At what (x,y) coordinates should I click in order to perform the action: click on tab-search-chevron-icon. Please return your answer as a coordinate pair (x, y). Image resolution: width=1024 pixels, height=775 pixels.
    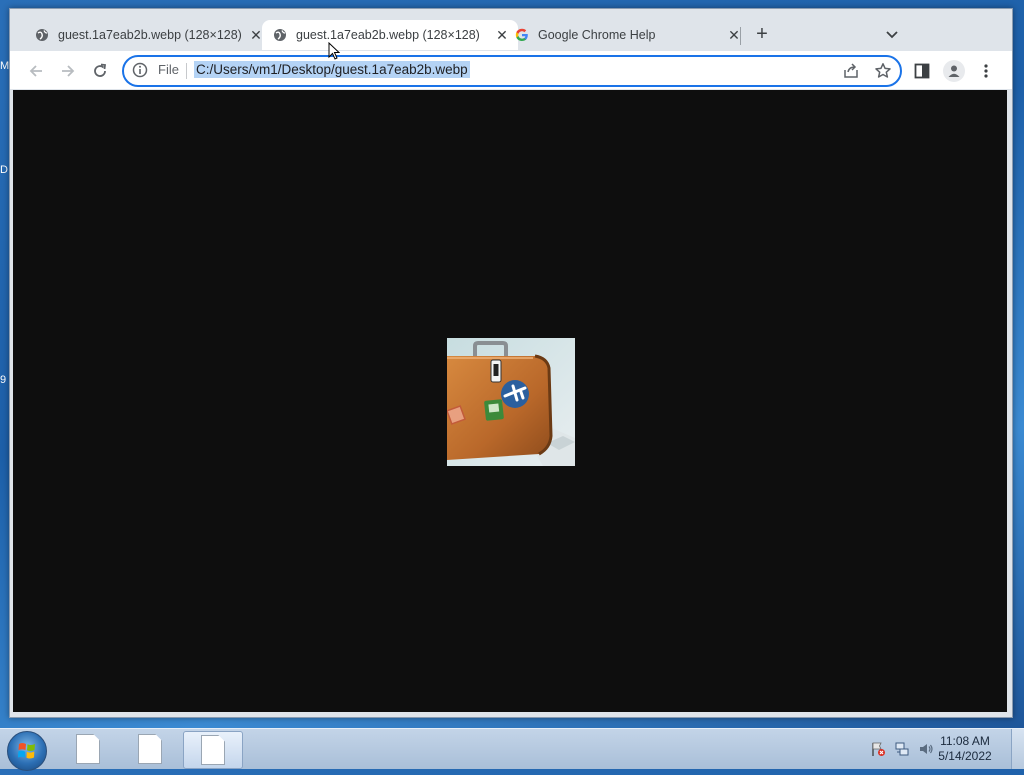
    Looking at the image, I should click on (892, 34).